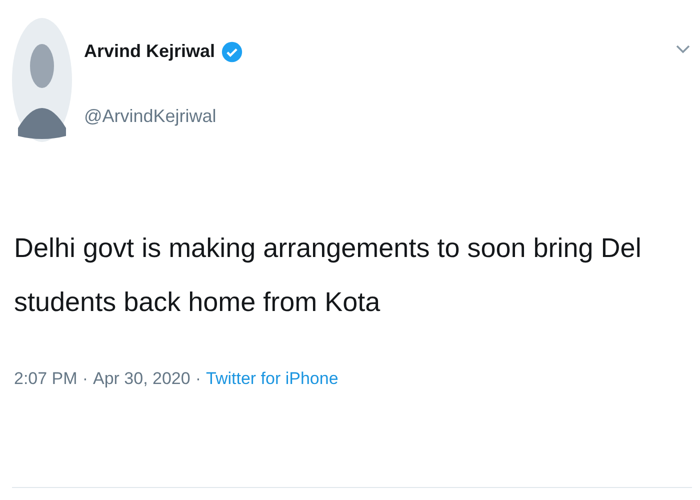  I want to click on tweet-date: Apr 30, 2020, so click(141, 379).